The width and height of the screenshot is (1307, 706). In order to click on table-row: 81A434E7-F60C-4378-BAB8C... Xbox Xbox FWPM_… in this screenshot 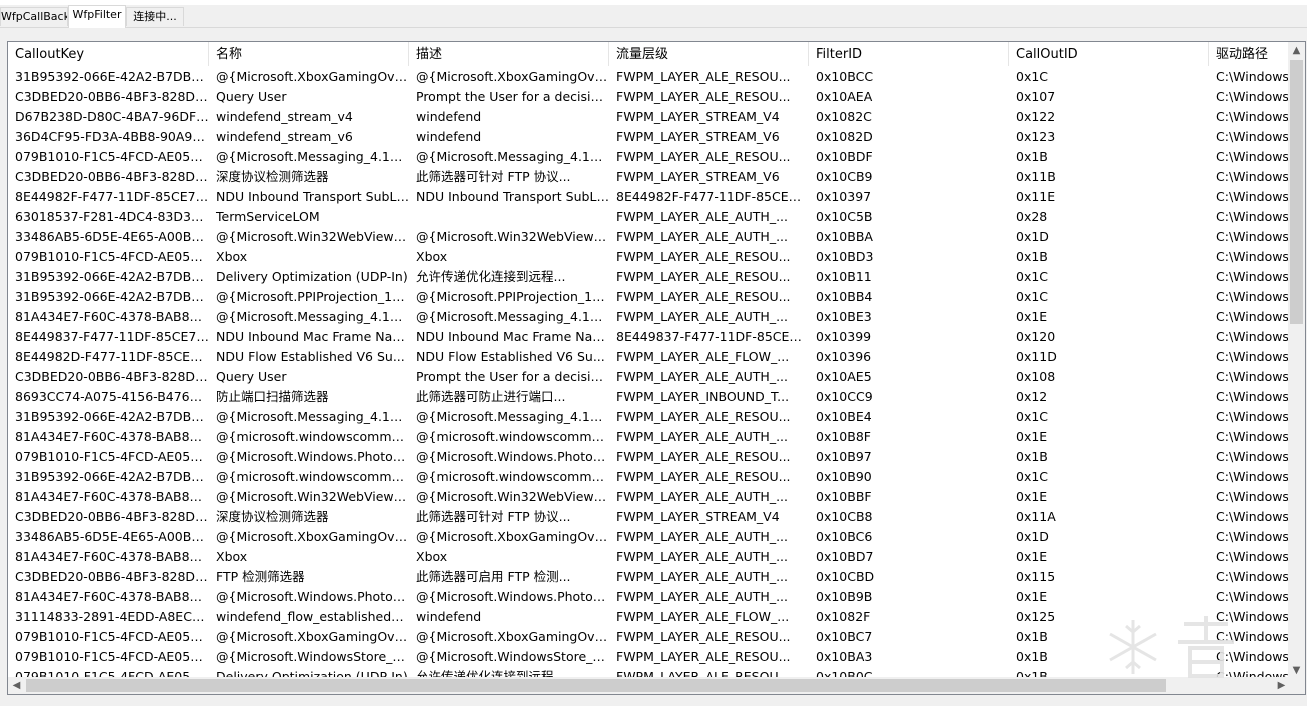, I will do `click(649, 557)`.